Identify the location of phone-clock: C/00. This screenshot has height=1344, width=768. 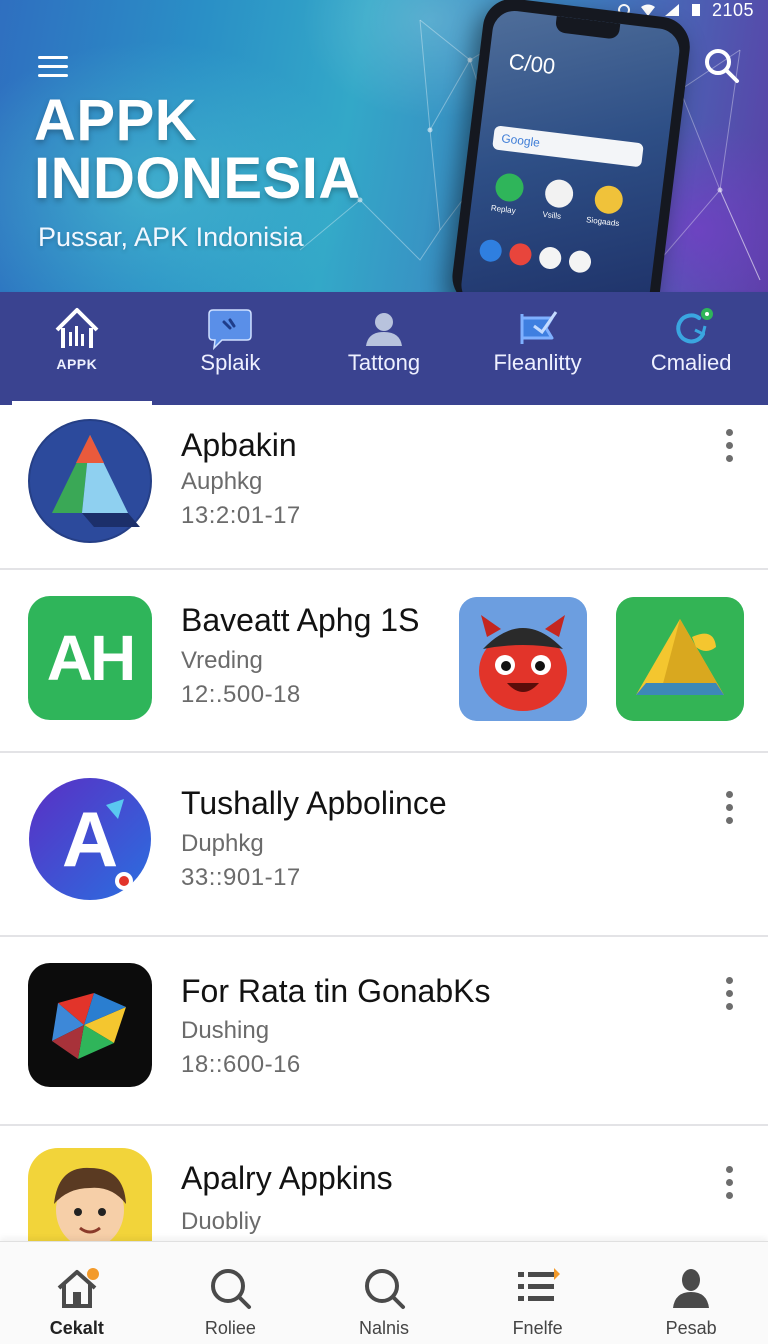
(532, 64).